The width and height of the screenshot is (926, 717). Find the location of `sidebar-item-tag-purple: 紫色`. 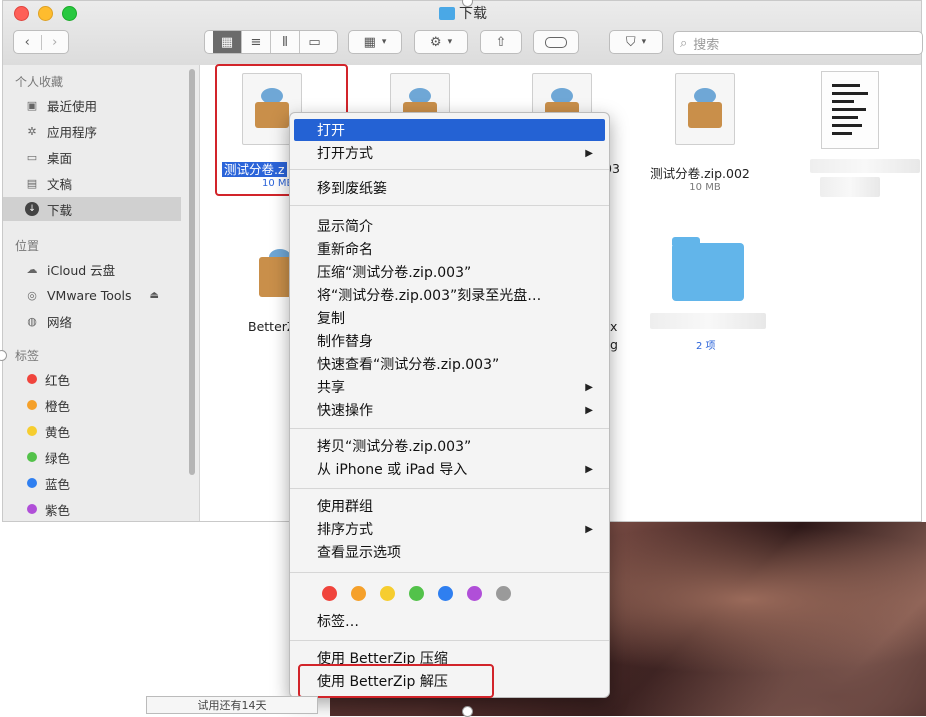

sidebar-item-tag-purple: 紫色 is located at coordinates (92, 509).